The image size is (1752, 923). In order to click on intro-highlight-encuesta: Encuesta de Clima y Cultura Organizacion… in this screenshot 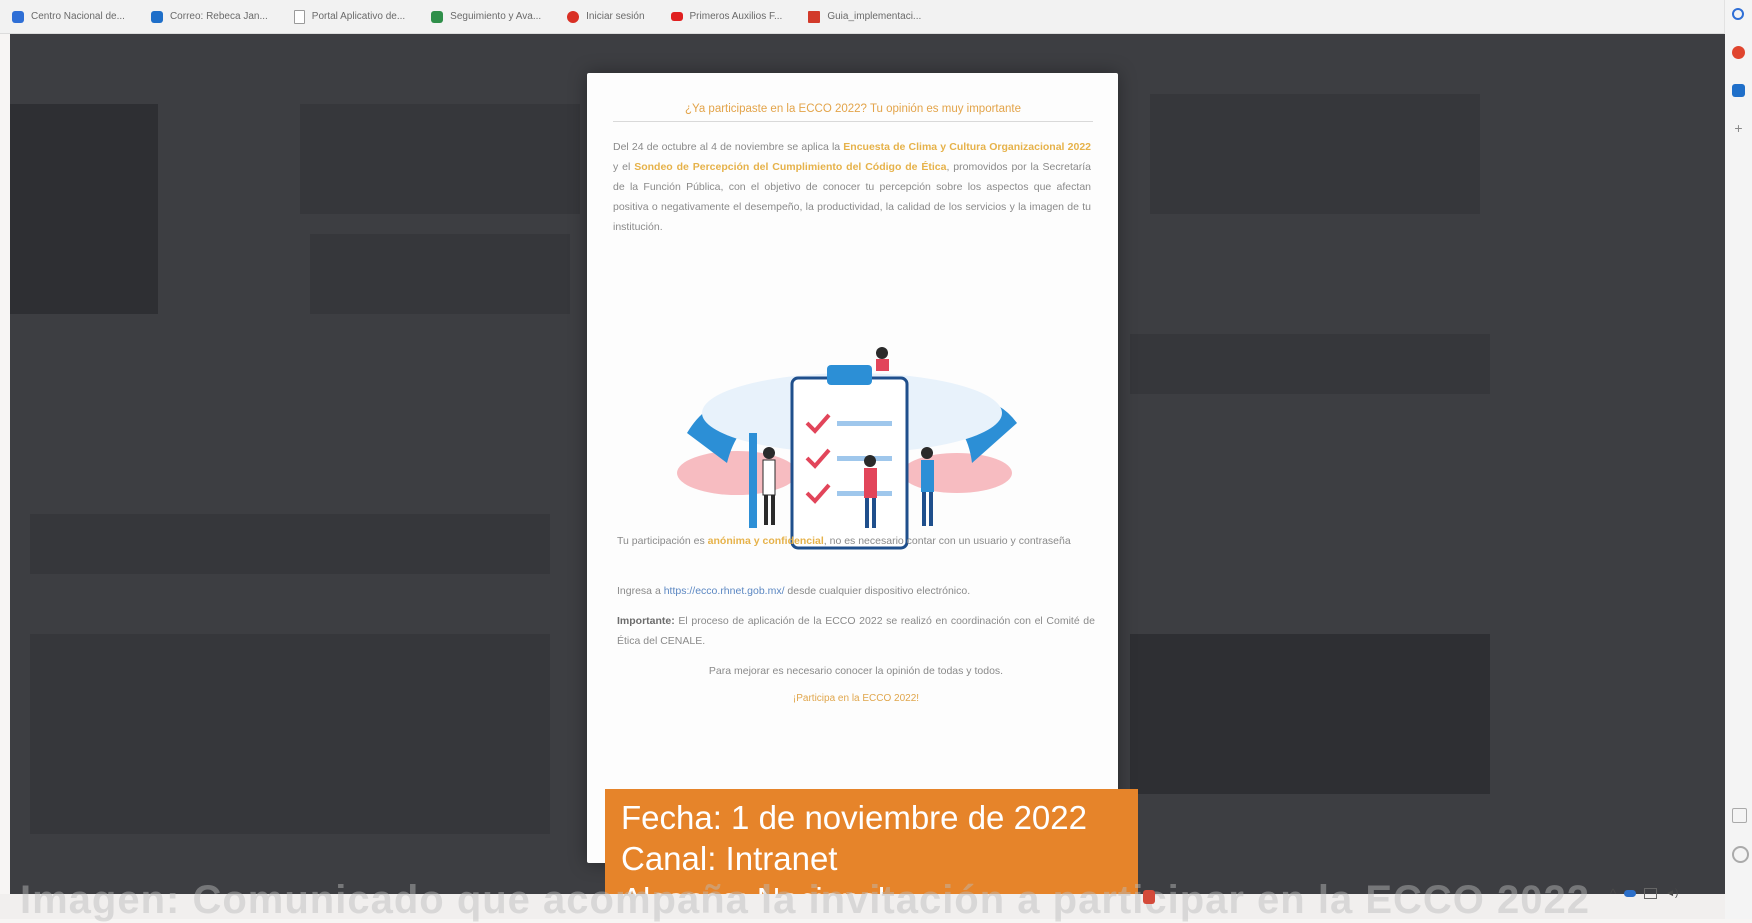, I will do `click(967, 147)`.